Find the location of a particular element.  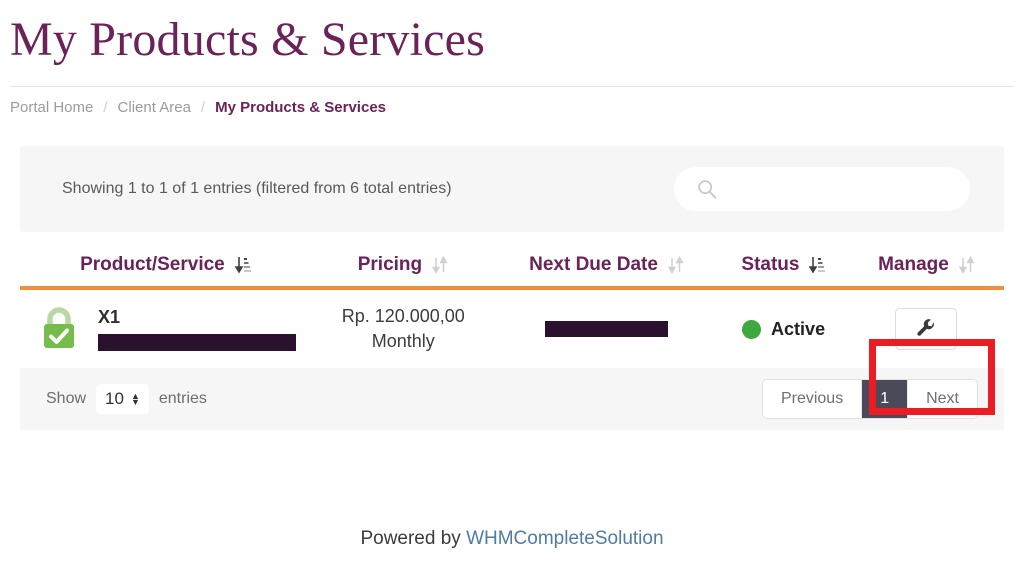

search-input is located at coordinates (822, 189).